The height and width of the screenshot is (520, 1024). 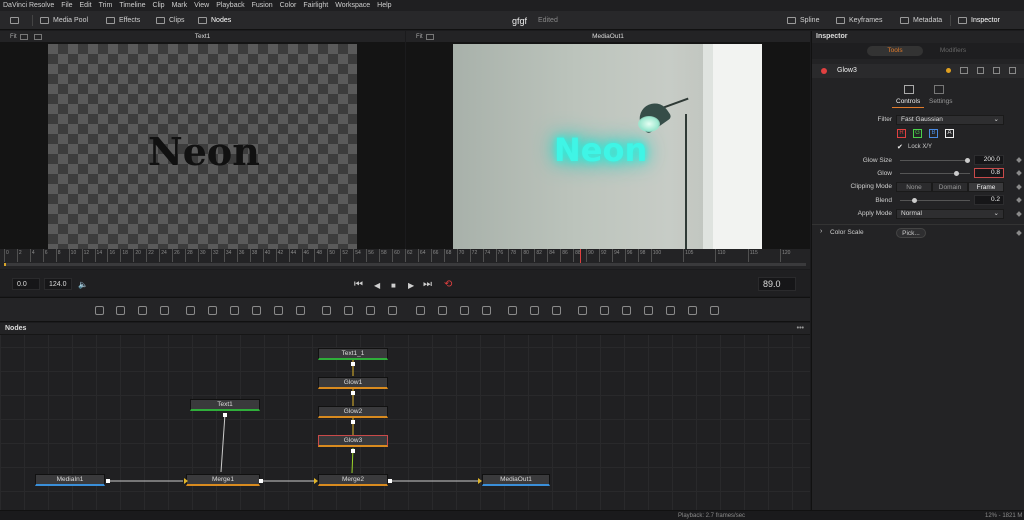 I want to click on menu-item-clip: Clip, so click(x=159, y=5).